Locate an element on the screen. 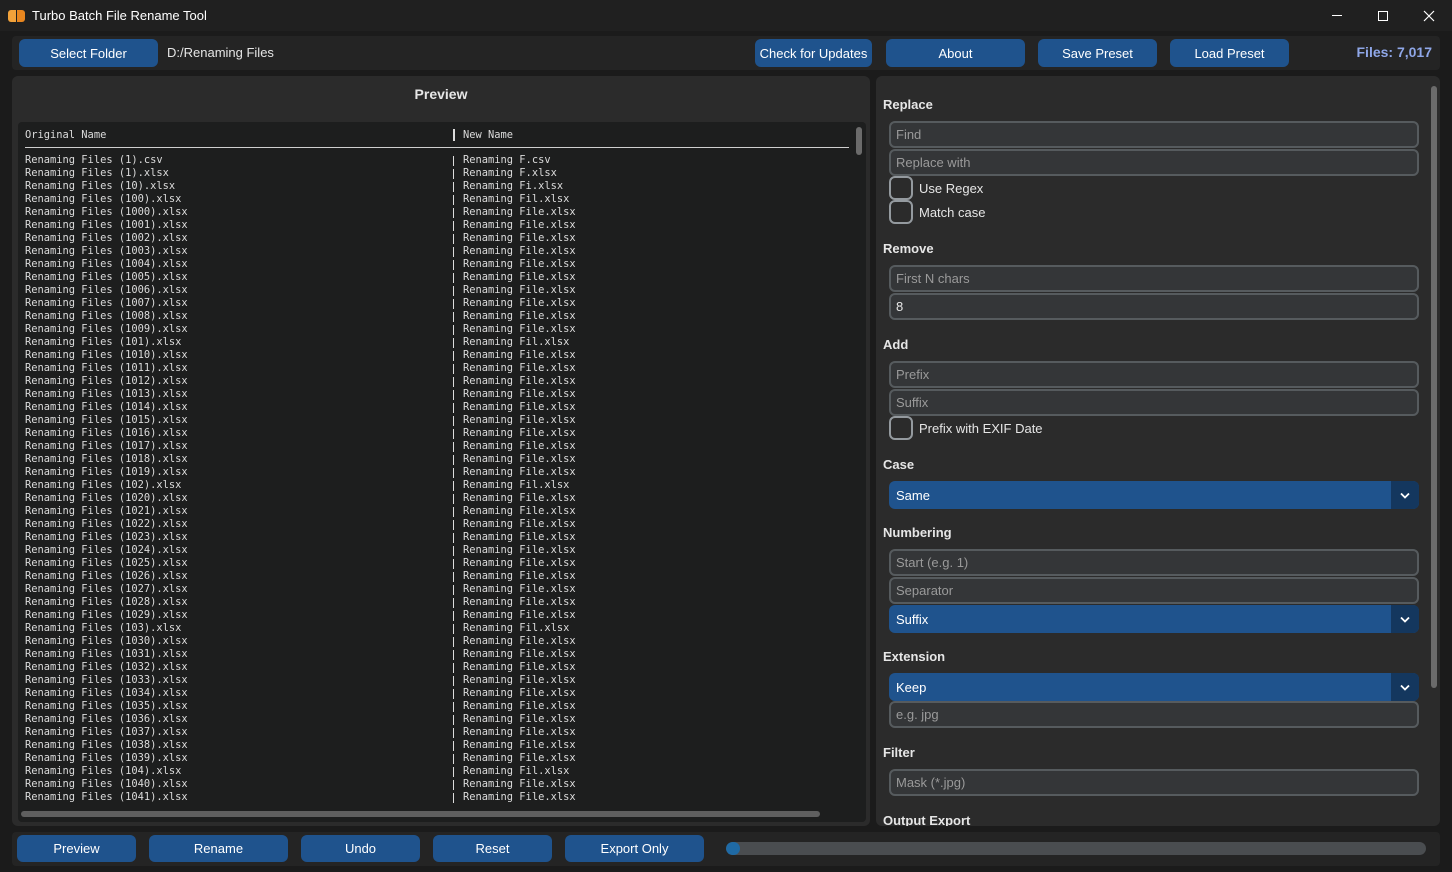  section-title-add: Add is located at coordinates (896, 344).